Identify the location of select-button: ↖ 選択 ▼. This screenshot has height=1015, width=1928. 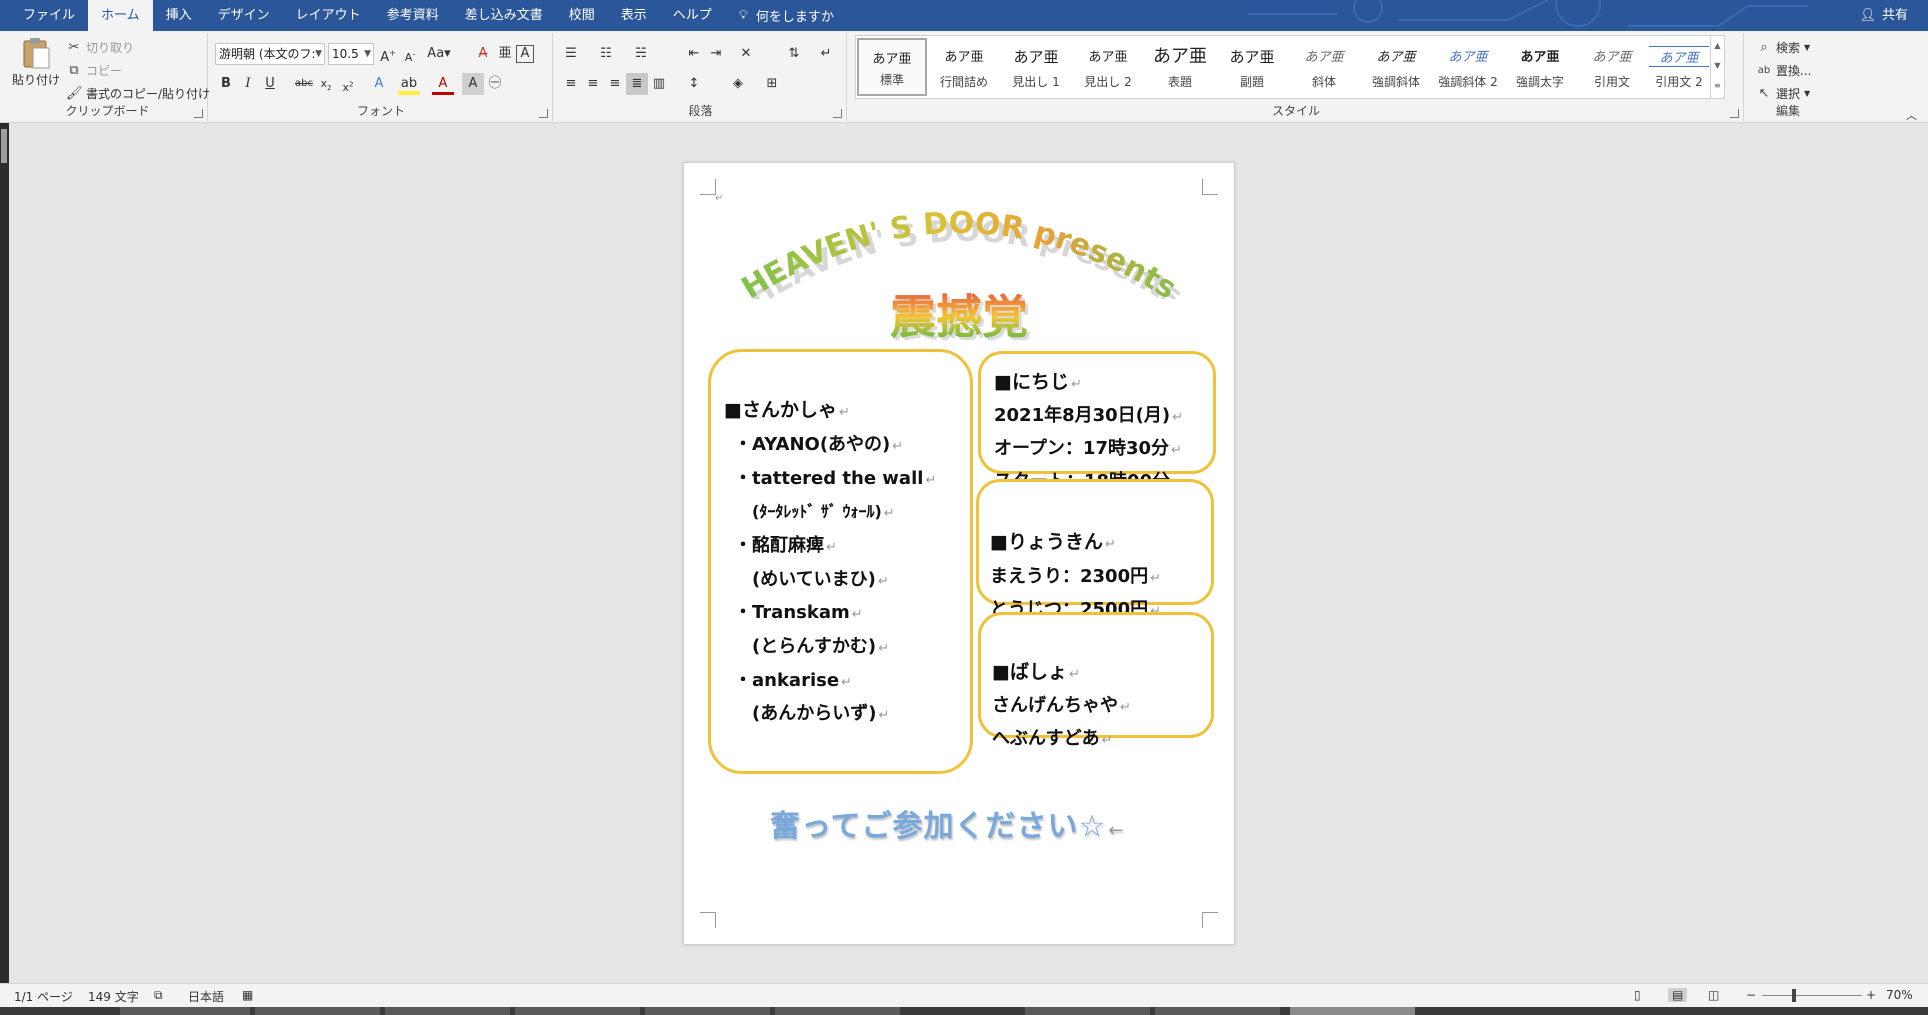
(1783, 93).